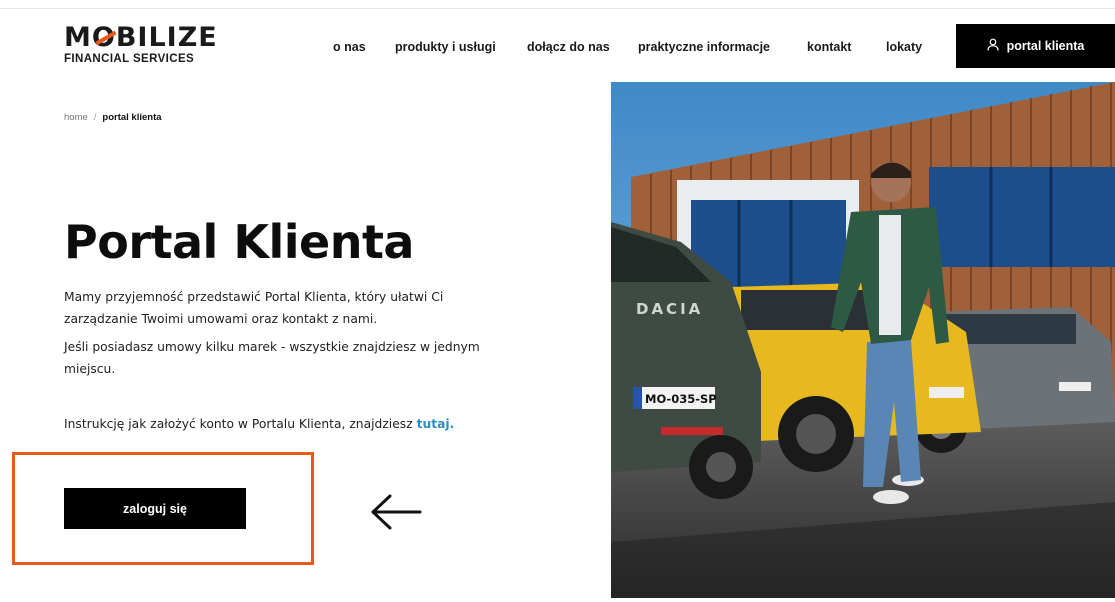 The height and width of the screenshot is (602, 1115). I want to click on logo: MOBILIZE FINANCIAL SERVICES, so click(141, 44).